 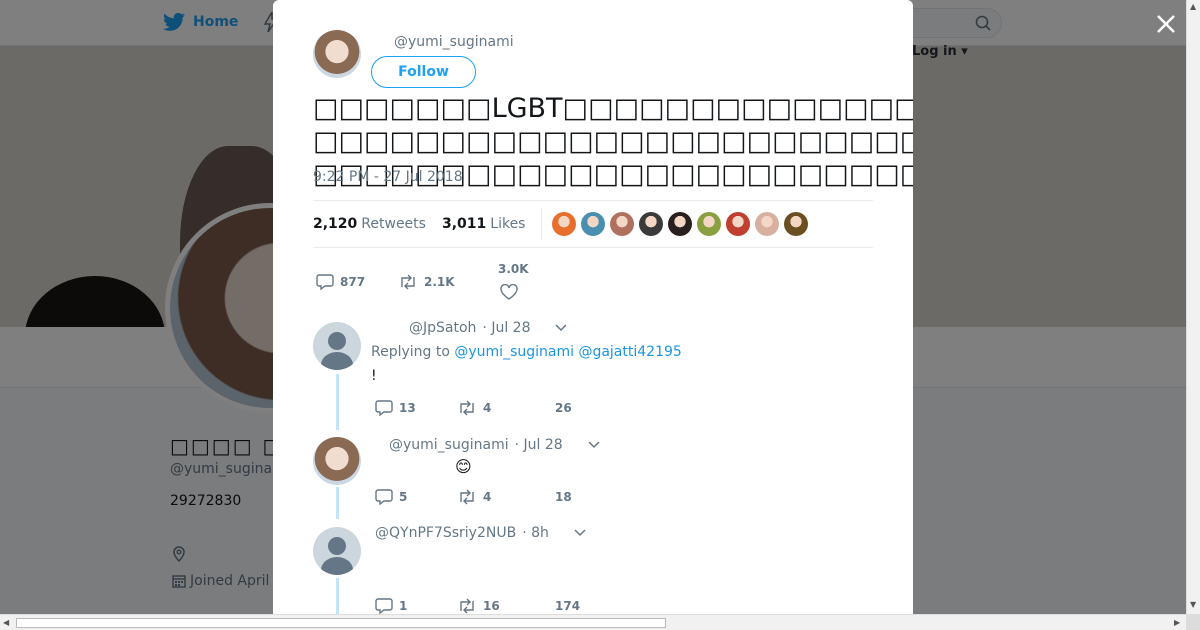 I want to click on follow-button: Follow, so click(x=423, y=72).